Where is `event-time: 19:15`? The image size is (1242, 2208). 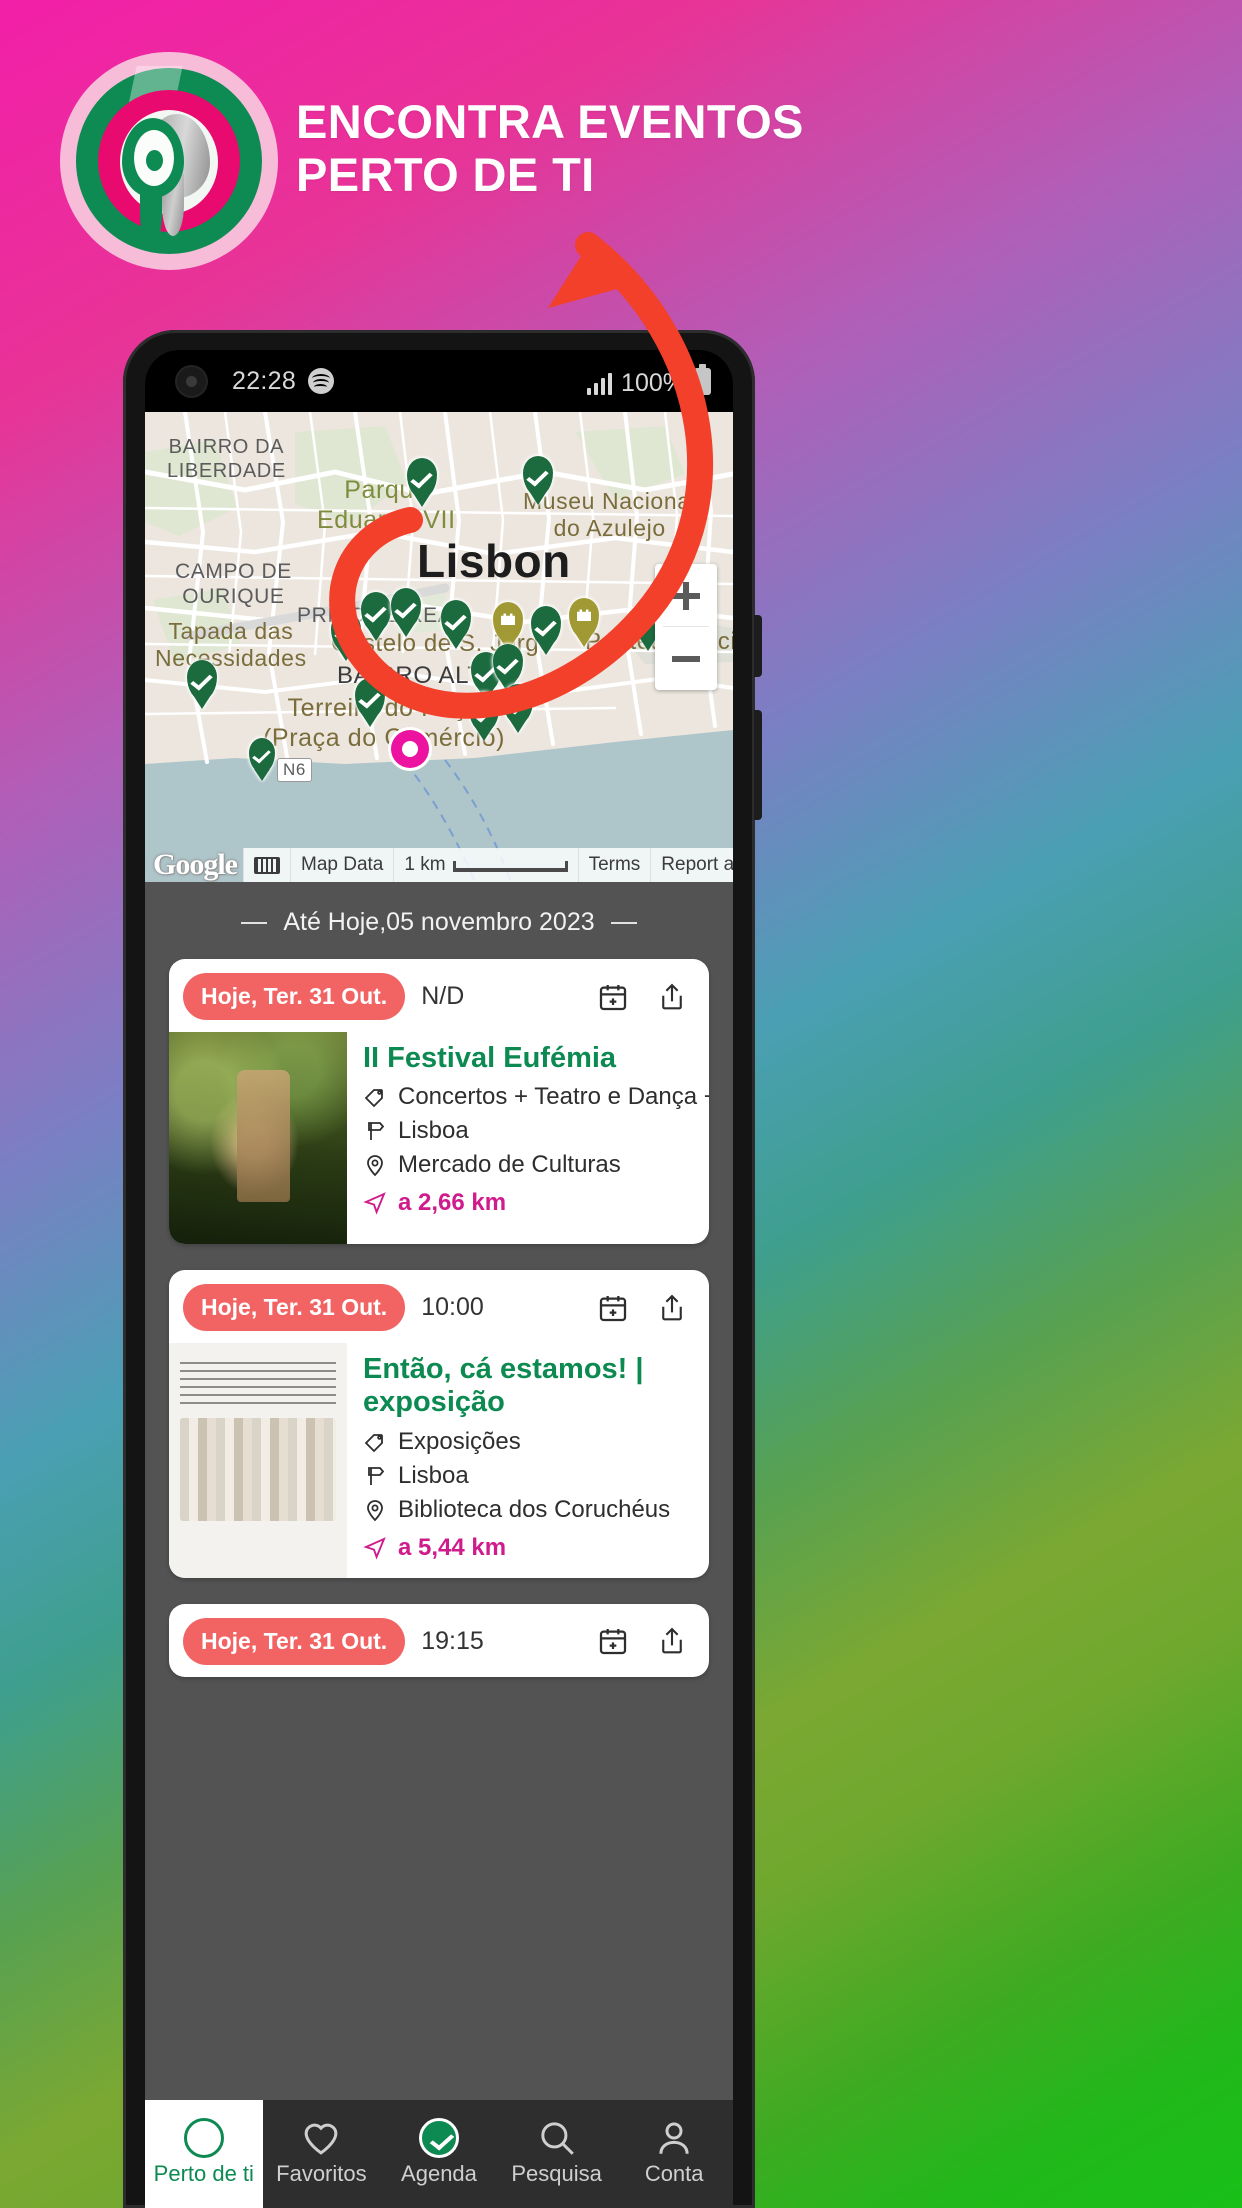
event-time: 19:15 is located at coordinates (452, 1640).